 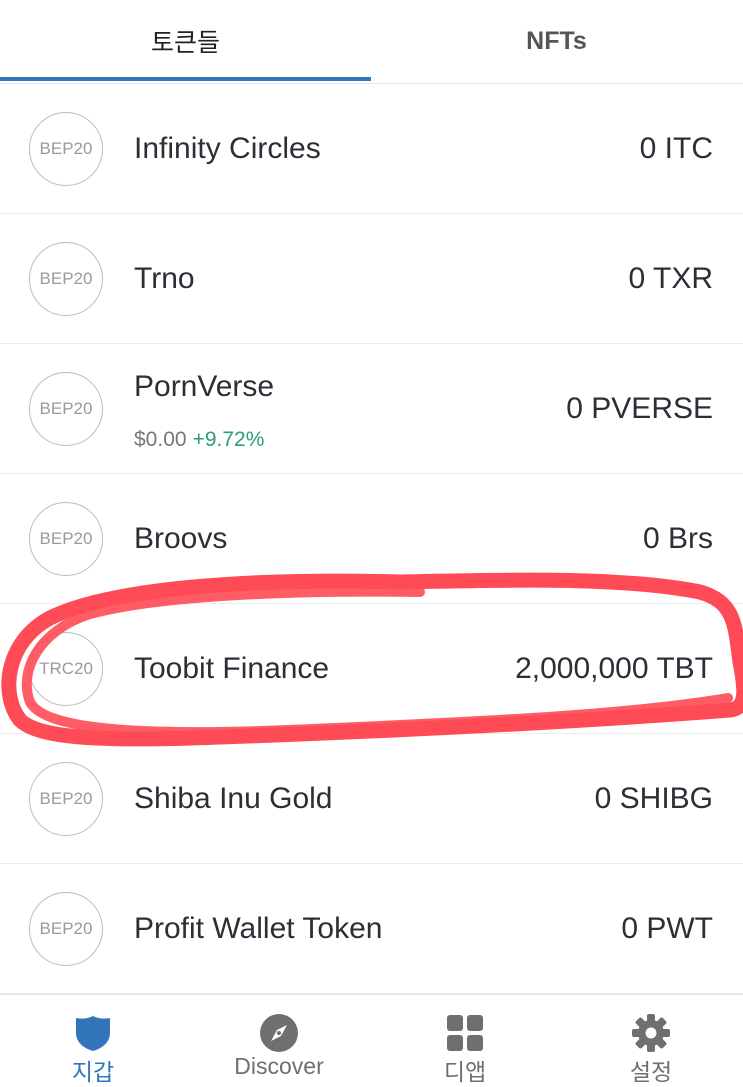 I want to click on token-price-value: $0.00, so click(x=160, y=439).